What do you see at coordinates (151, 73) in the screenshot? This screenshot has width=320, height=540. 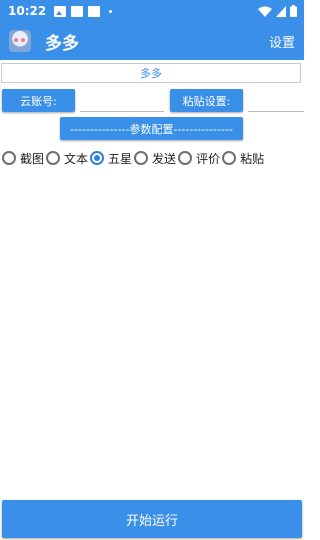 I see `title-field: 多多` at bounding box center [151, 73].